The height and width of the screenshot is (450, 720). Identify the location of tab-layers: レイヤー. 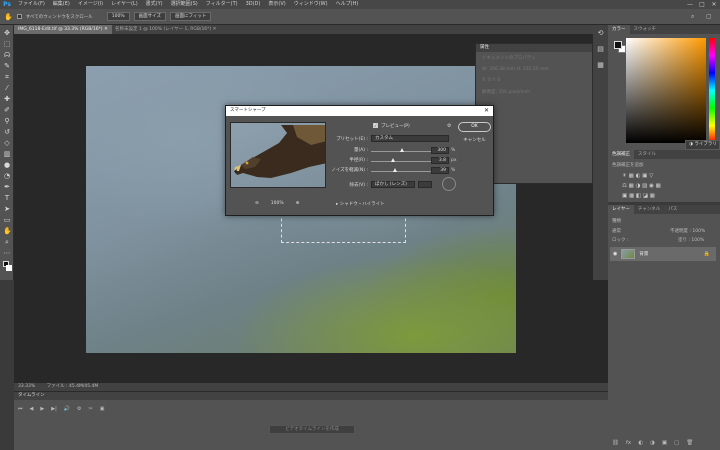
(621, 209).